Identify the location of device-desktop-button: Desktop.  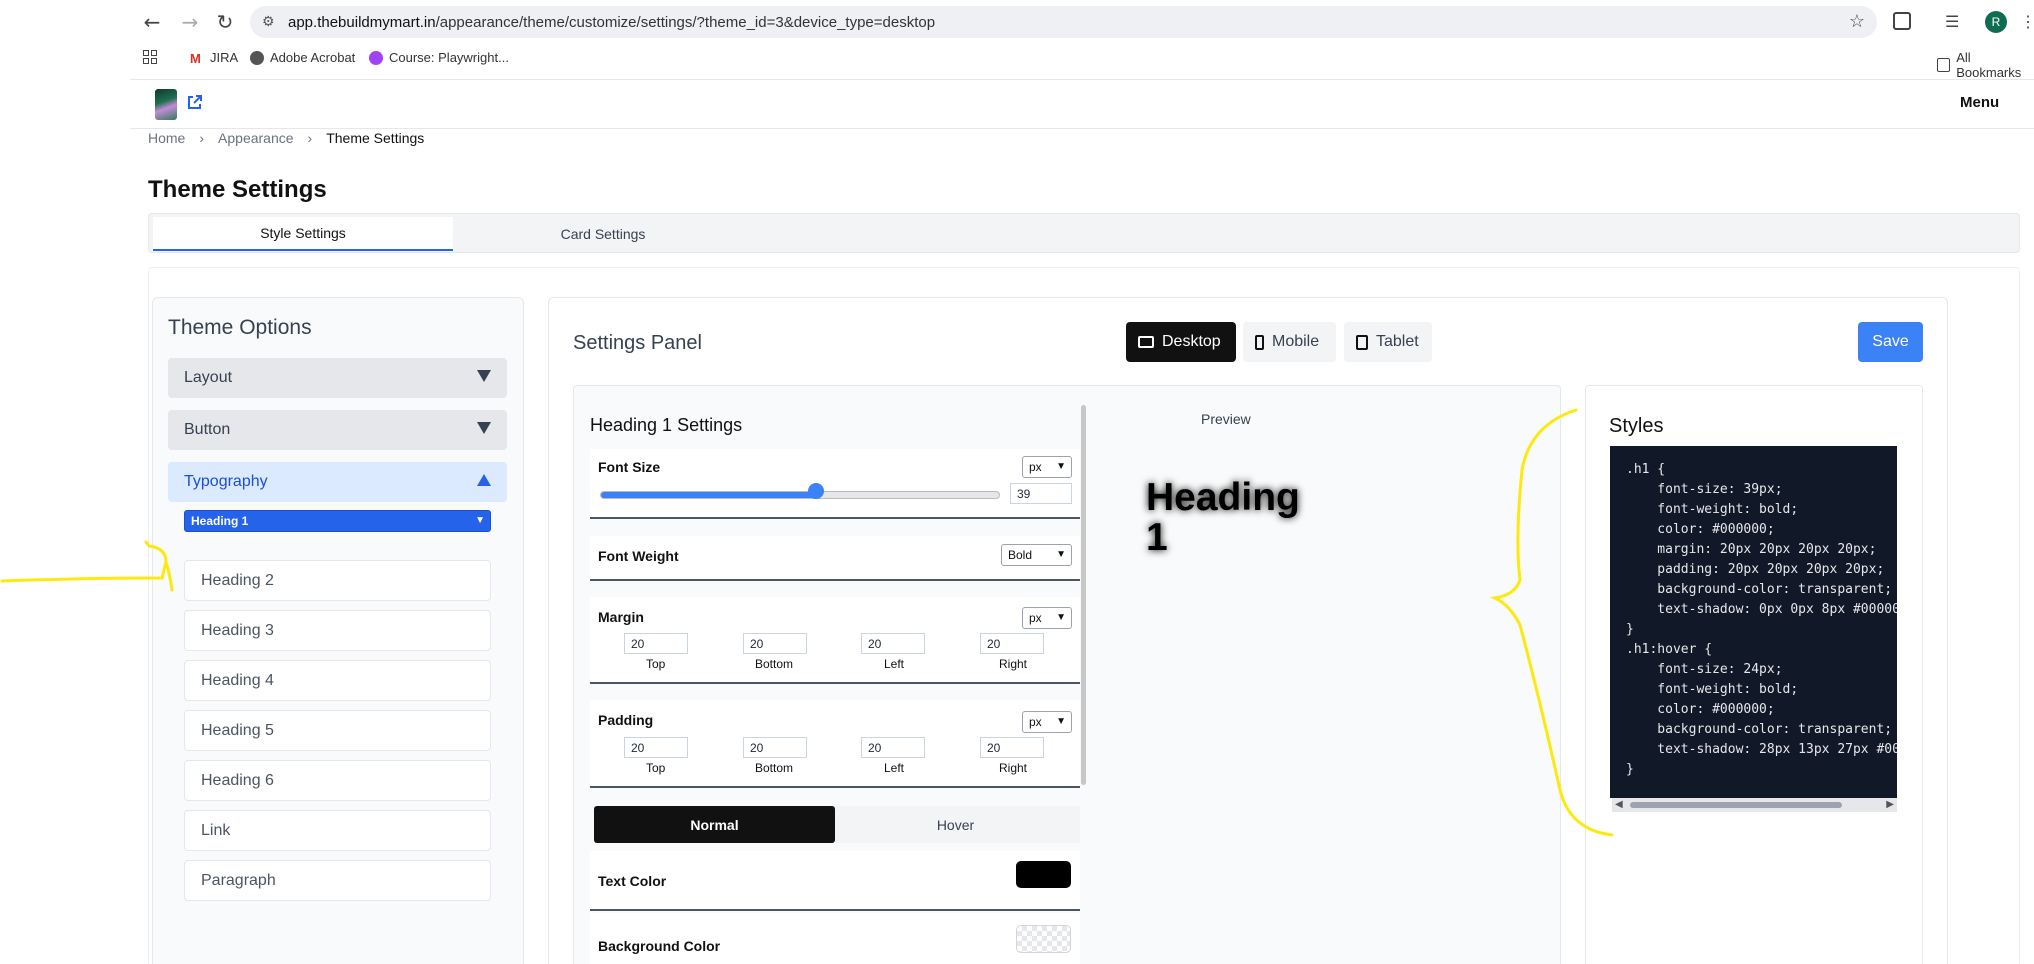
(1181, 342).